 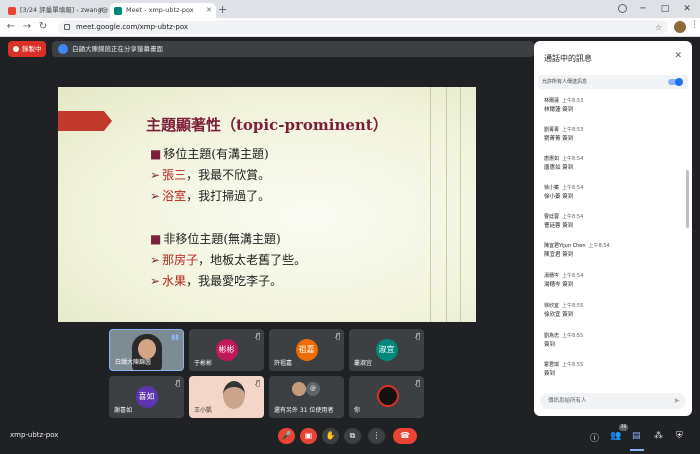 What do you see at coordinates (123, 410) in the screenshot?
I see `participant-name: 謝喜如` at bounding box center [123, 410].